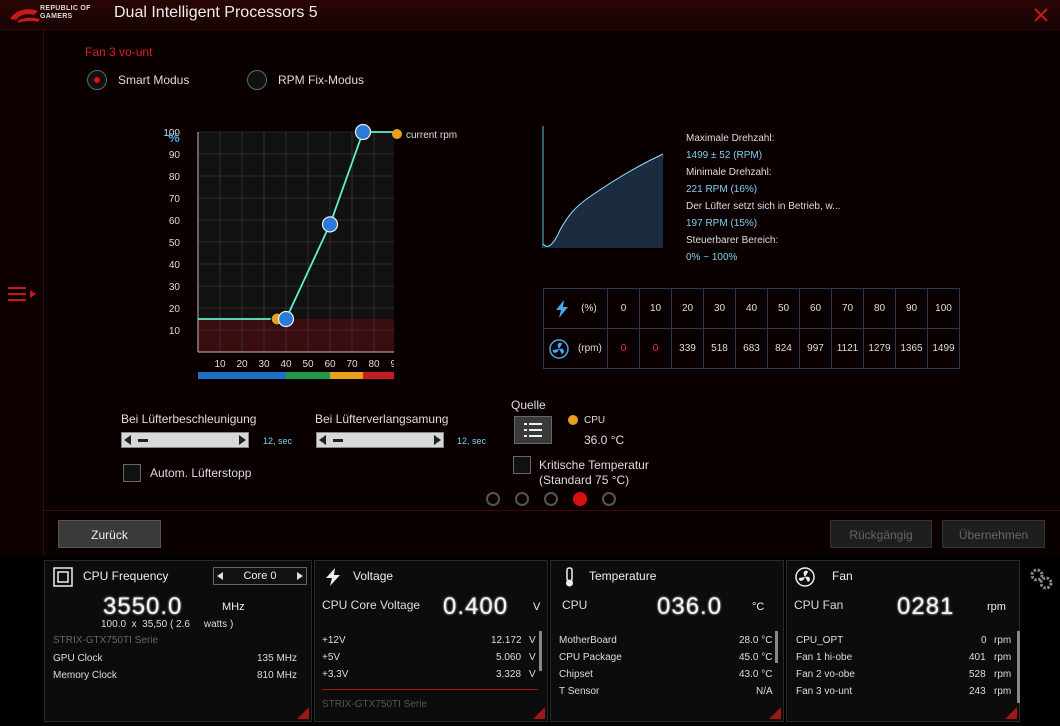  Describe the element at coordinates (594, 473) in the screenshot. I see `critical-temp-label: Kritische Temperatur (Standard 75 °C)` at that location.